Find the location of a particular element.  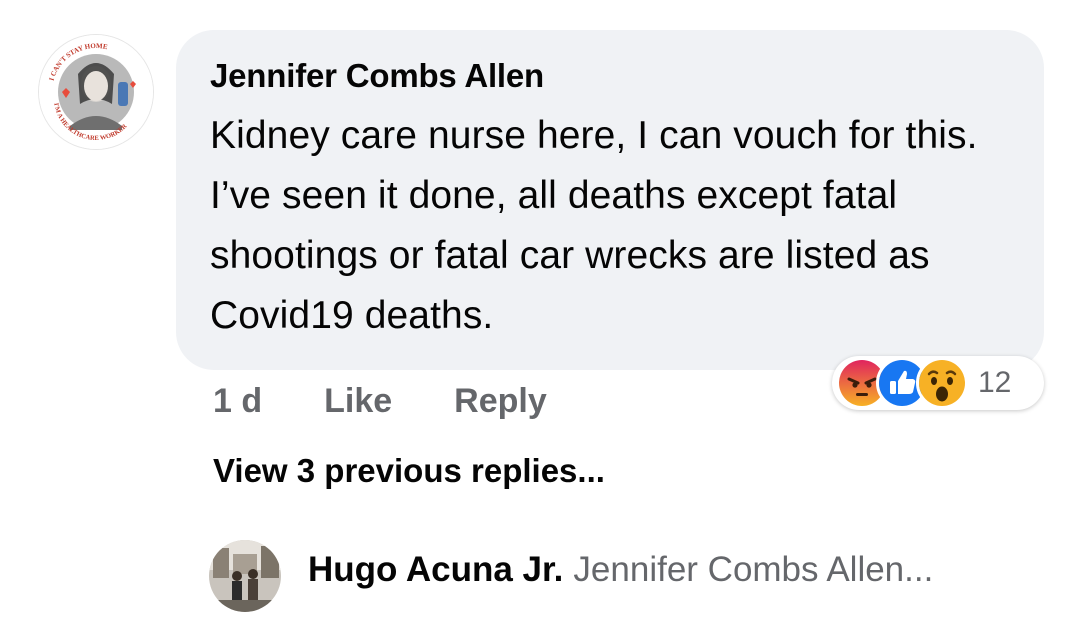

comment-author: Jennifer Combs Allen is located at coordinates (610, 76).